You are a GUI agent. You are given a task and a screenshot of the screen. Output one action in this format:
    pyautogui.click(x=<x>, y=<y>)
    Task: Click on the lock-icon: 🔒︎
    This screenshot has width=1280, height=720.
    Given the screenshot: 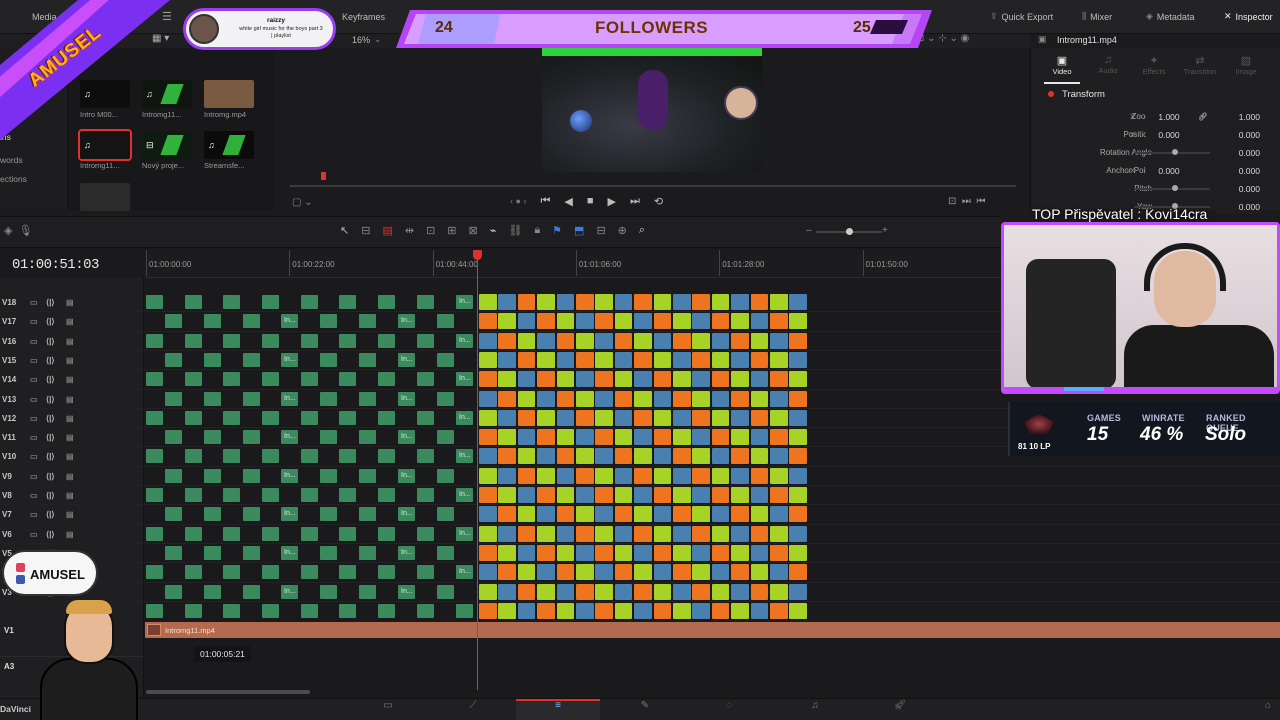 What is the action you would take?
    pyautogui.click(x=537, y=230)
    